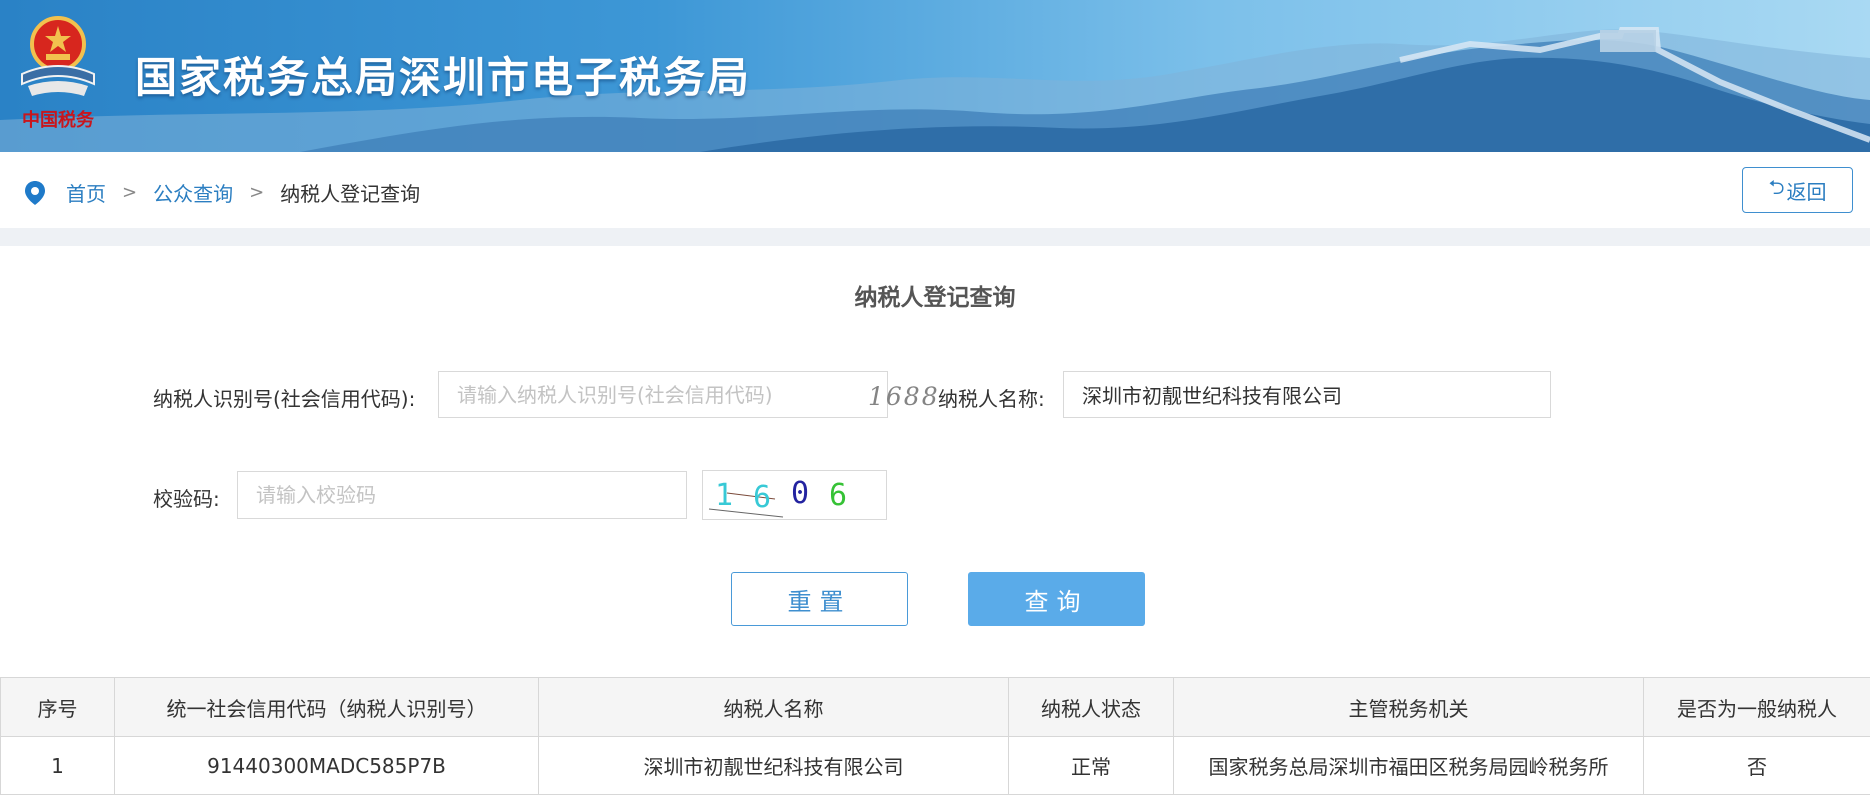  Describe the element at coordinates (327, 766) in the screenshot. I see `credit-code-cell: 91440300MADC585P7B` at that location.